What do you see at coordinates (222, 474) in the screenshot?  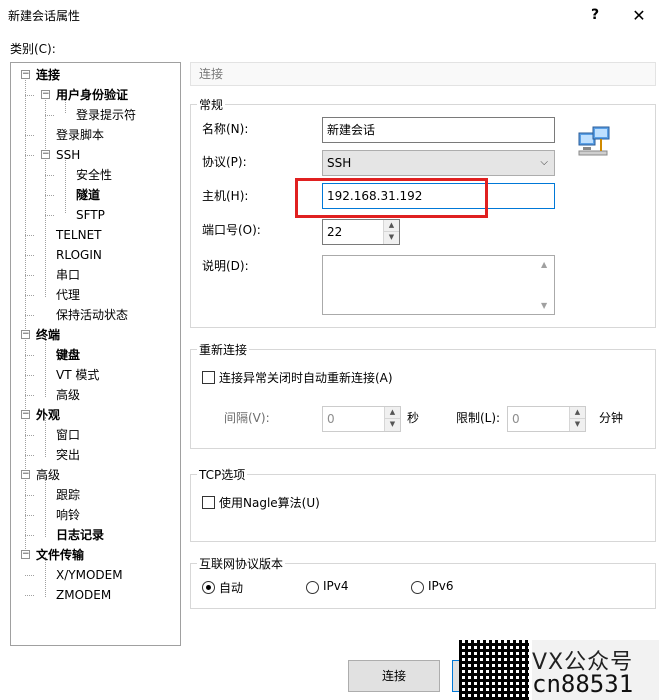 I see `tcp-group-title: TCP选项` at bounding box center [222, 474].